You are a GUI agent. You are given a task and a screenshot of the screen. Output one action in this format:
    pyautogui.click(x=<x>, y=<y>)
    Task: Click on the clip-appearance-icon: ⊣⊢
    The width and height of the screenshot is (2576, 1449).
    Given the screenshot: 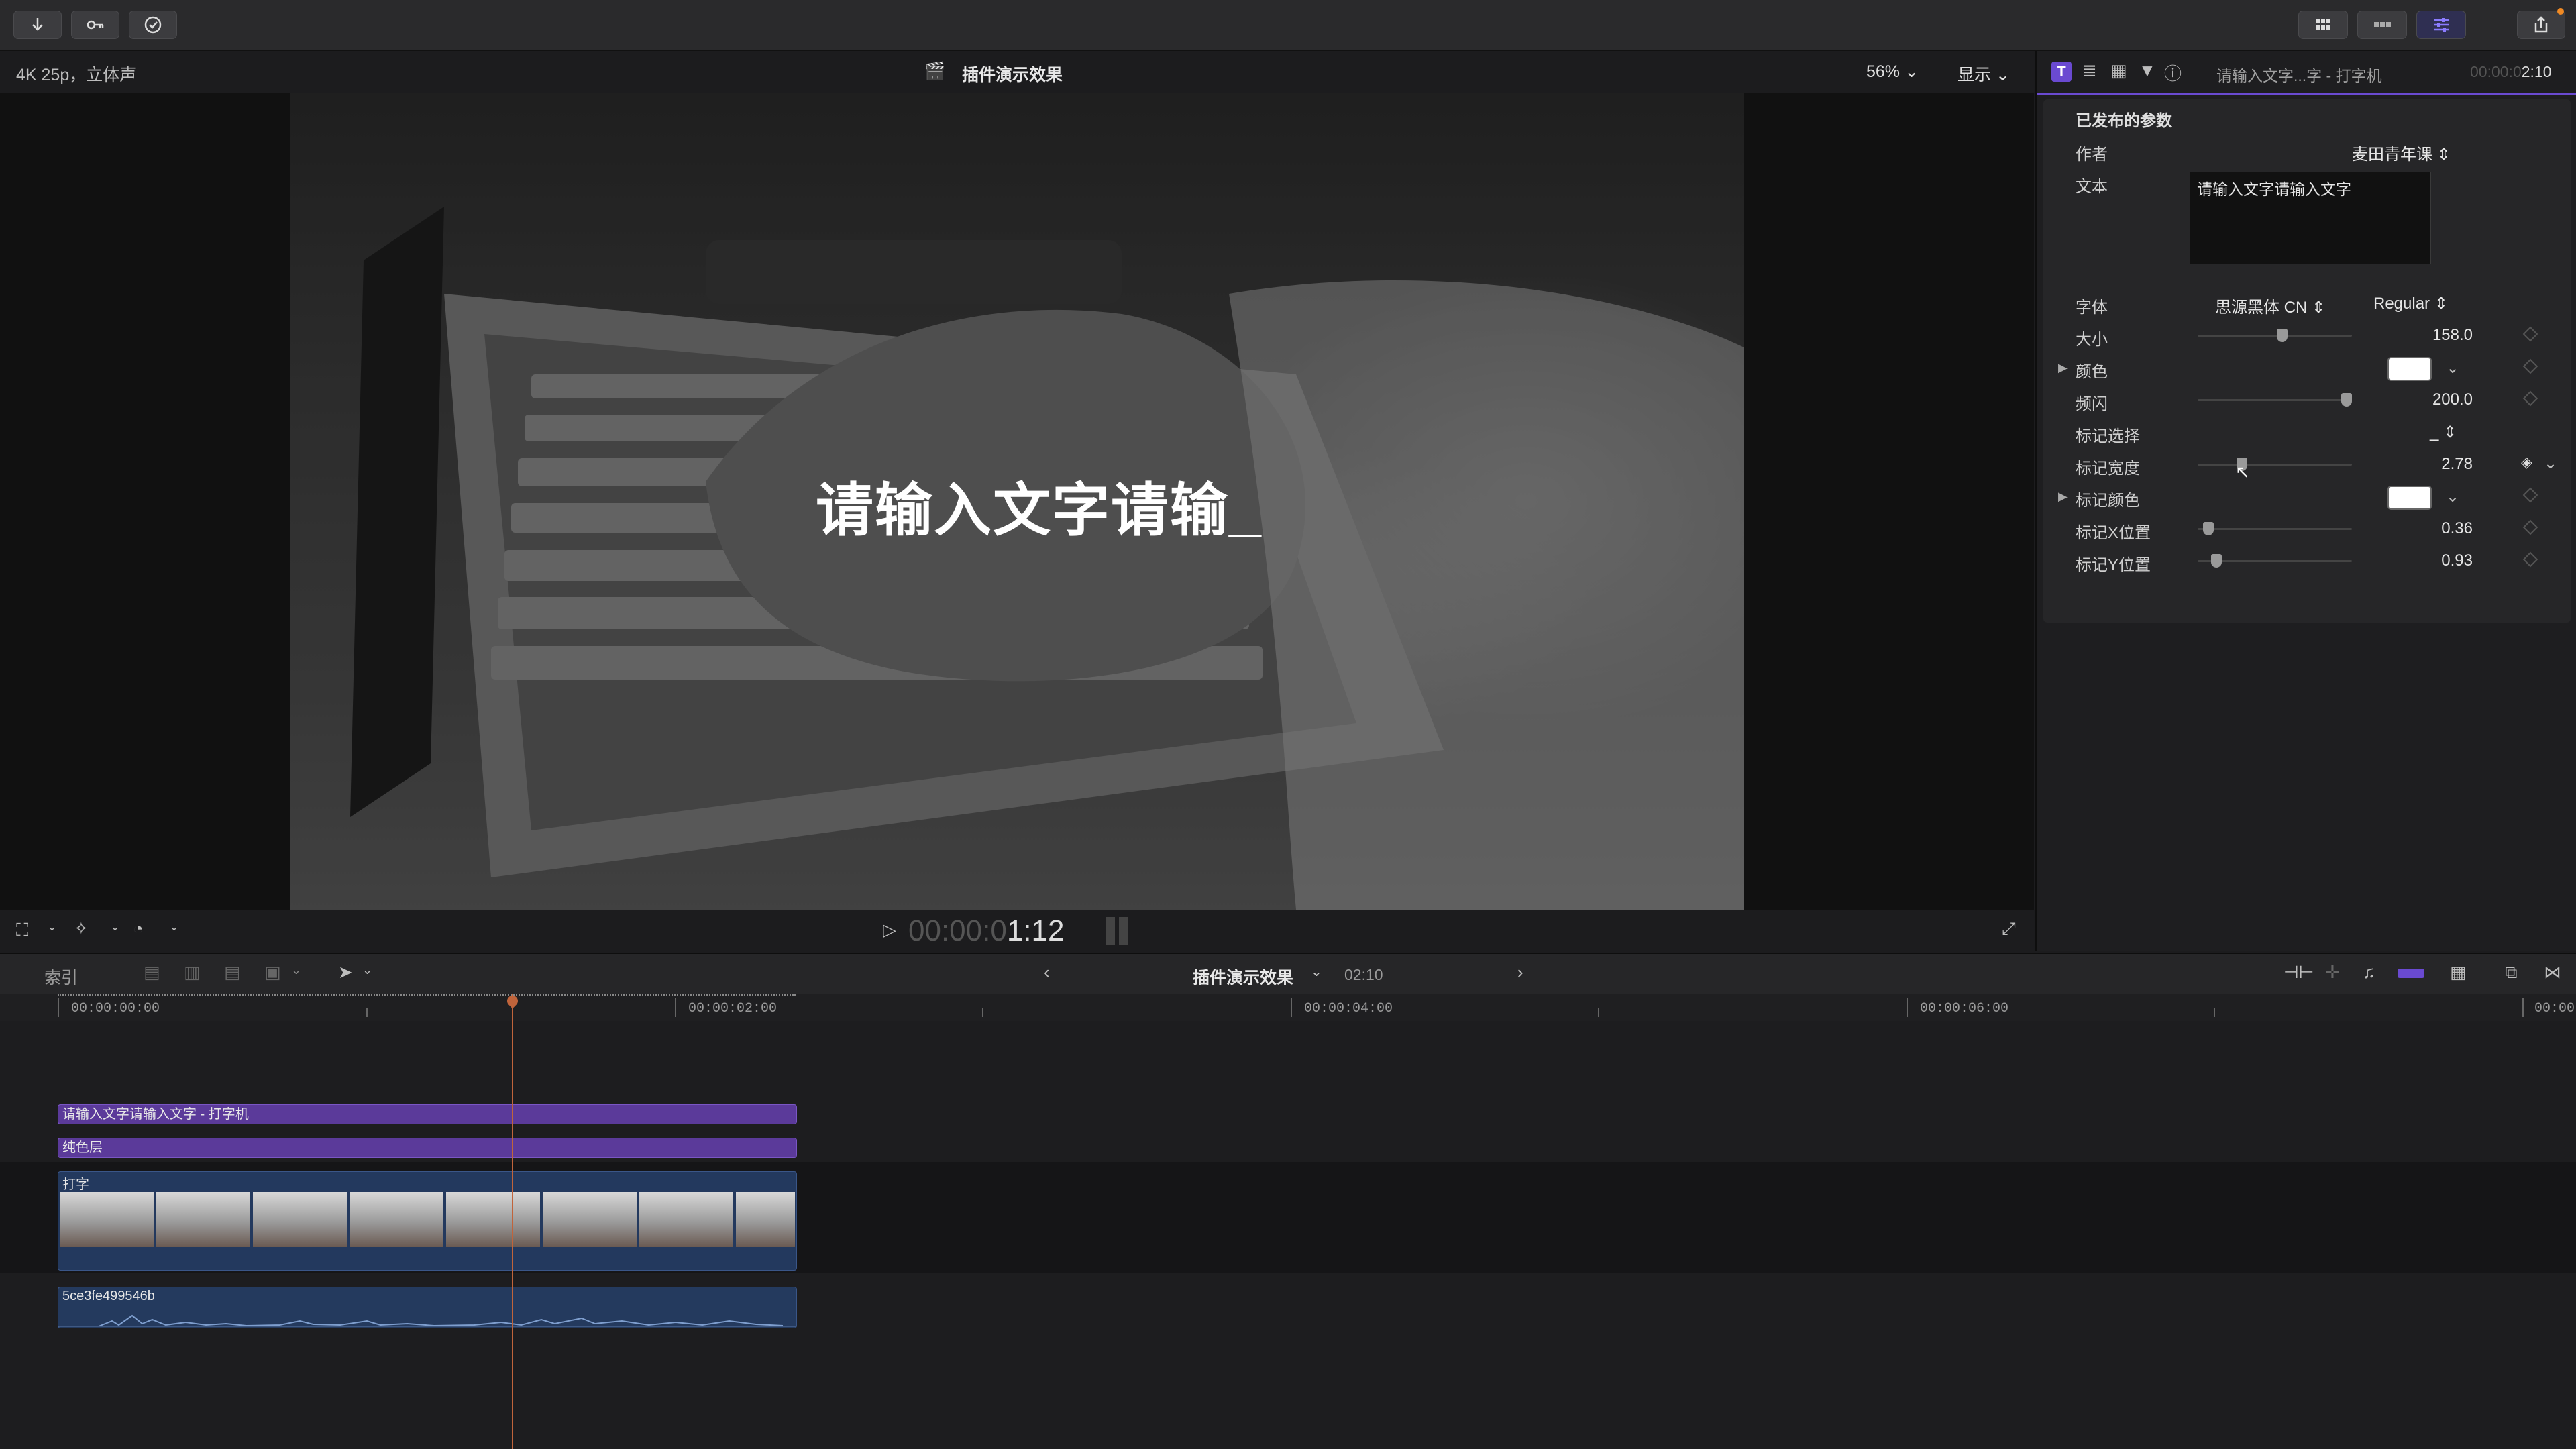 What is the action you would take?
    pyautogui.click(x=2299, y=972)
    